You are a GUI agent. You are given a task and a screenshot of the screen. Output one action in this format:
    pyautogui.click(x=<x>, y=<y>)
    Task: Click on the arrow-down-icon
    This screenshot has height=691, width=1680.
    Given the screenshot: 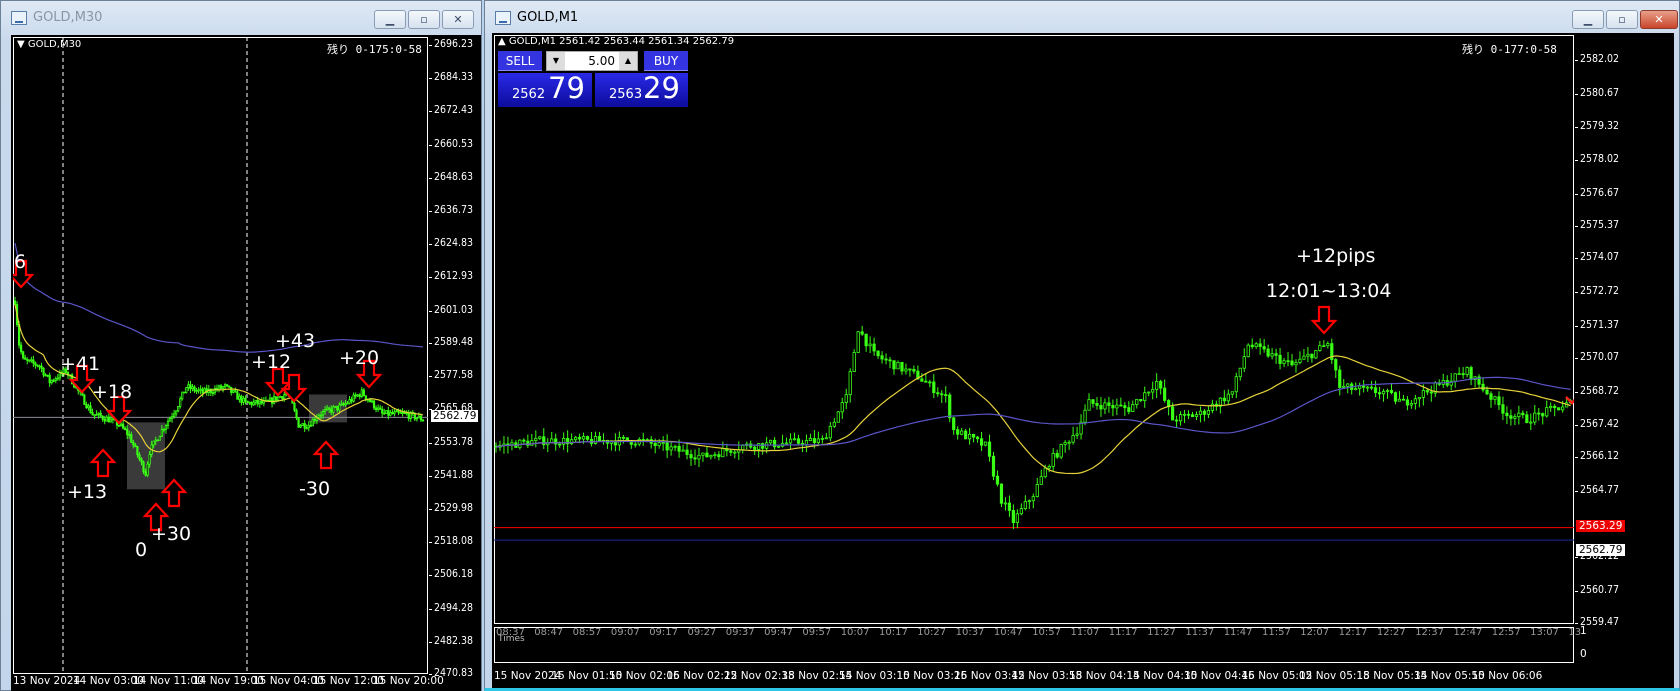 What is the action you would take?
    pyautogui.click(x=1324, y=320)
    